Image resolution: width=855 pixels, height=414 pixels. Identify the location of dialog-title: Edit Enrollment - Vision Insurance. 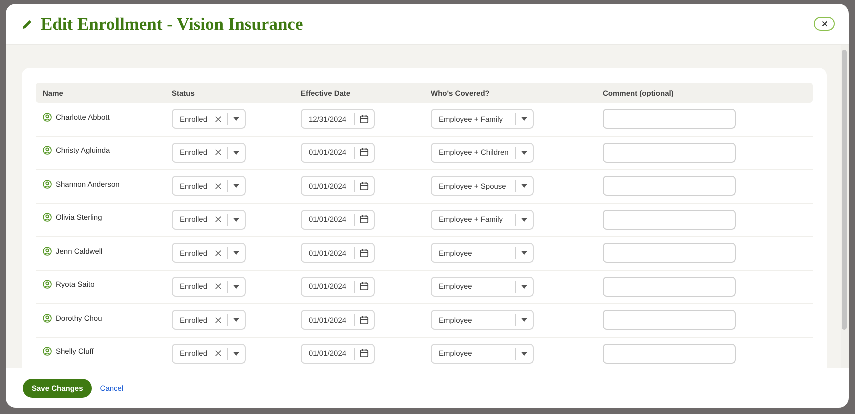
(172, 24).